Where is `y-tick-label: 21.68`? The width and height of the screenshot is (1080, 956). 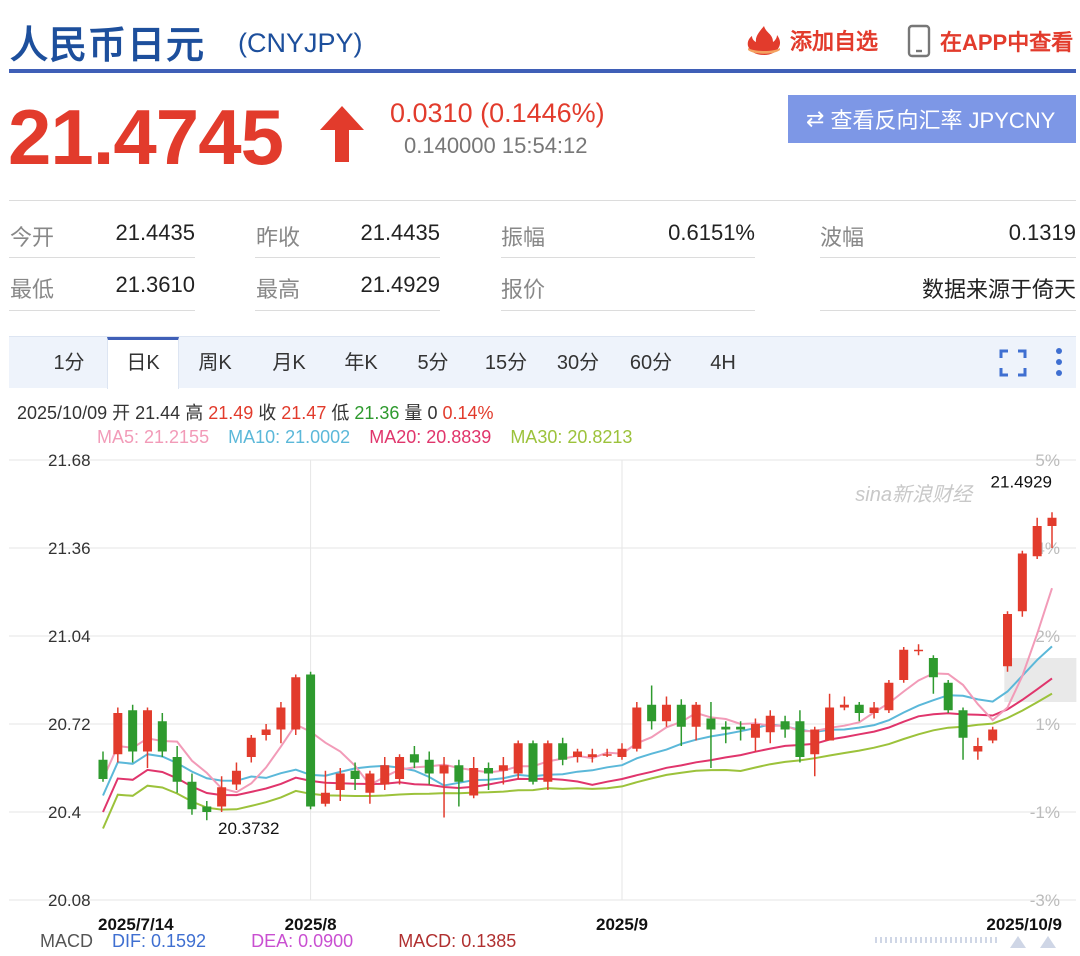 y-tick-label: 21.68 is located at coordinates (69, 460).